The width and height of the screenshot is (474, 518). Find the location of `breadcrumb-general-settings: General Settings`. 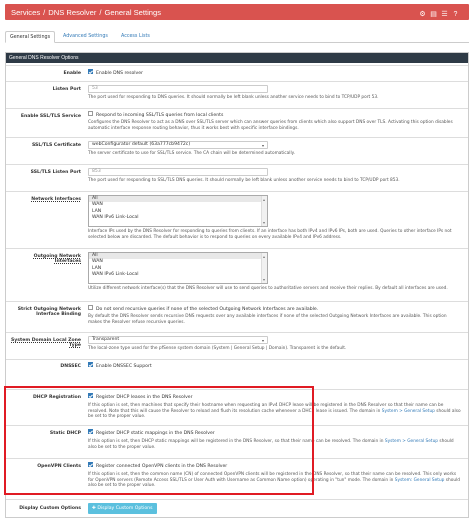

breadcrumb-general-settings: General Settings is located at coordinates (132, 12).